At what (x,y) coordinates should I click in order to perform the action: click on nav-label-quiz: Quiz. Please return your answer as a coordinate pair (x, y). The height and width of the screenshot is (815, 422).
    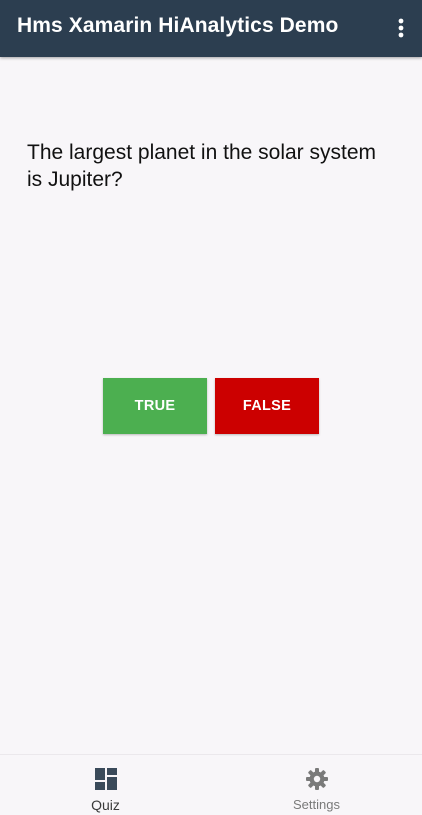
    Looking at the image, I should click on (105, 805).